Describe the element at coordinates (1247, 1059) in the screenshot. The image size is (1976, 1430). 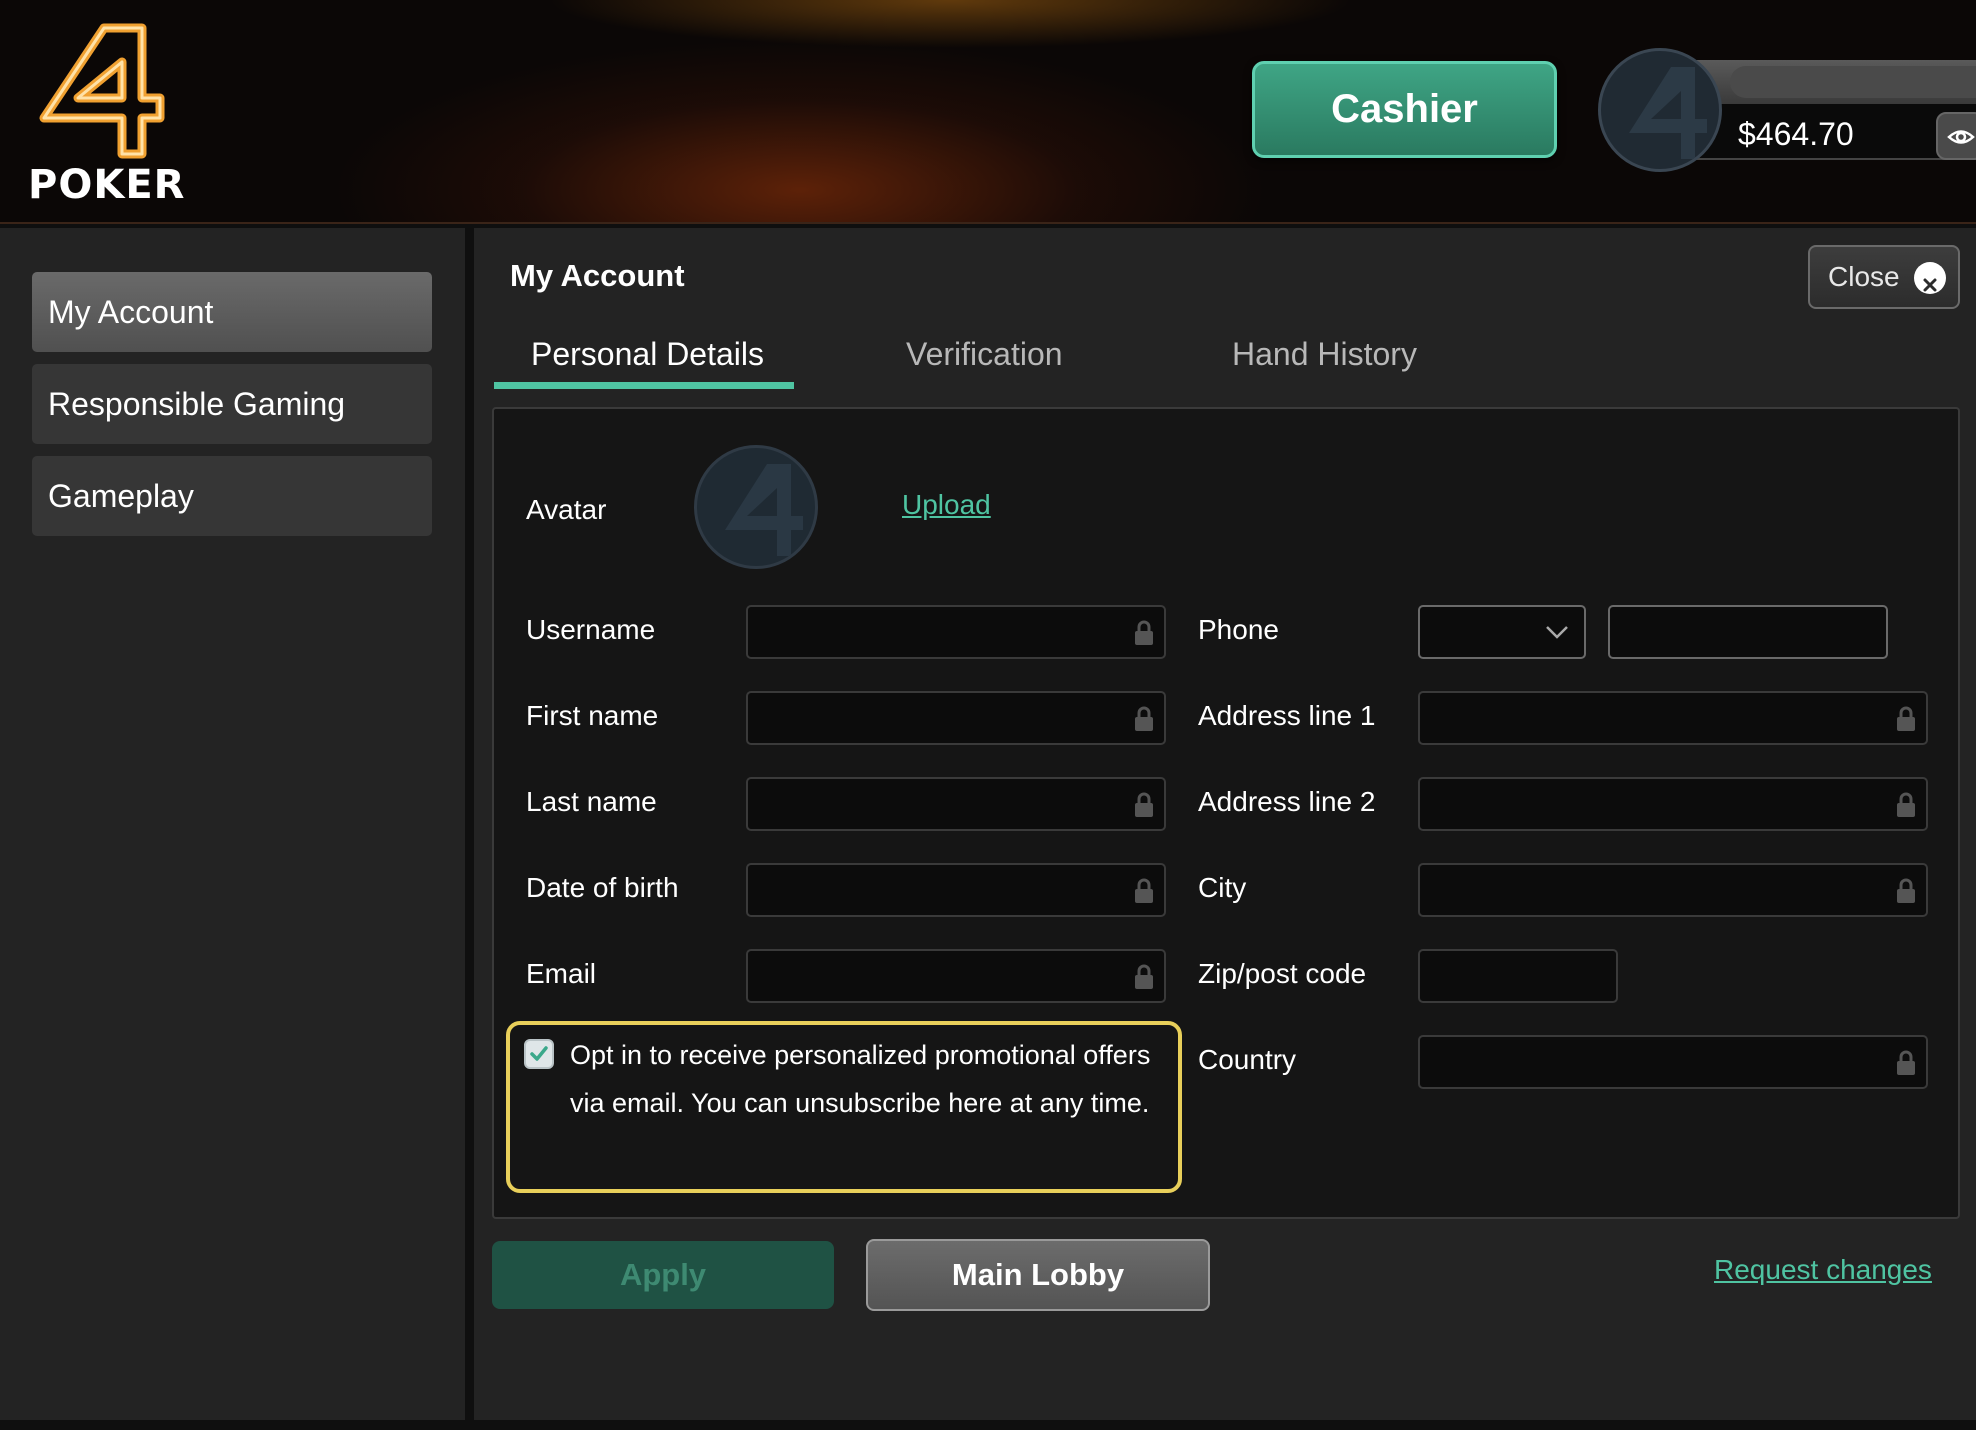
I see `country-label: Country` at that location.